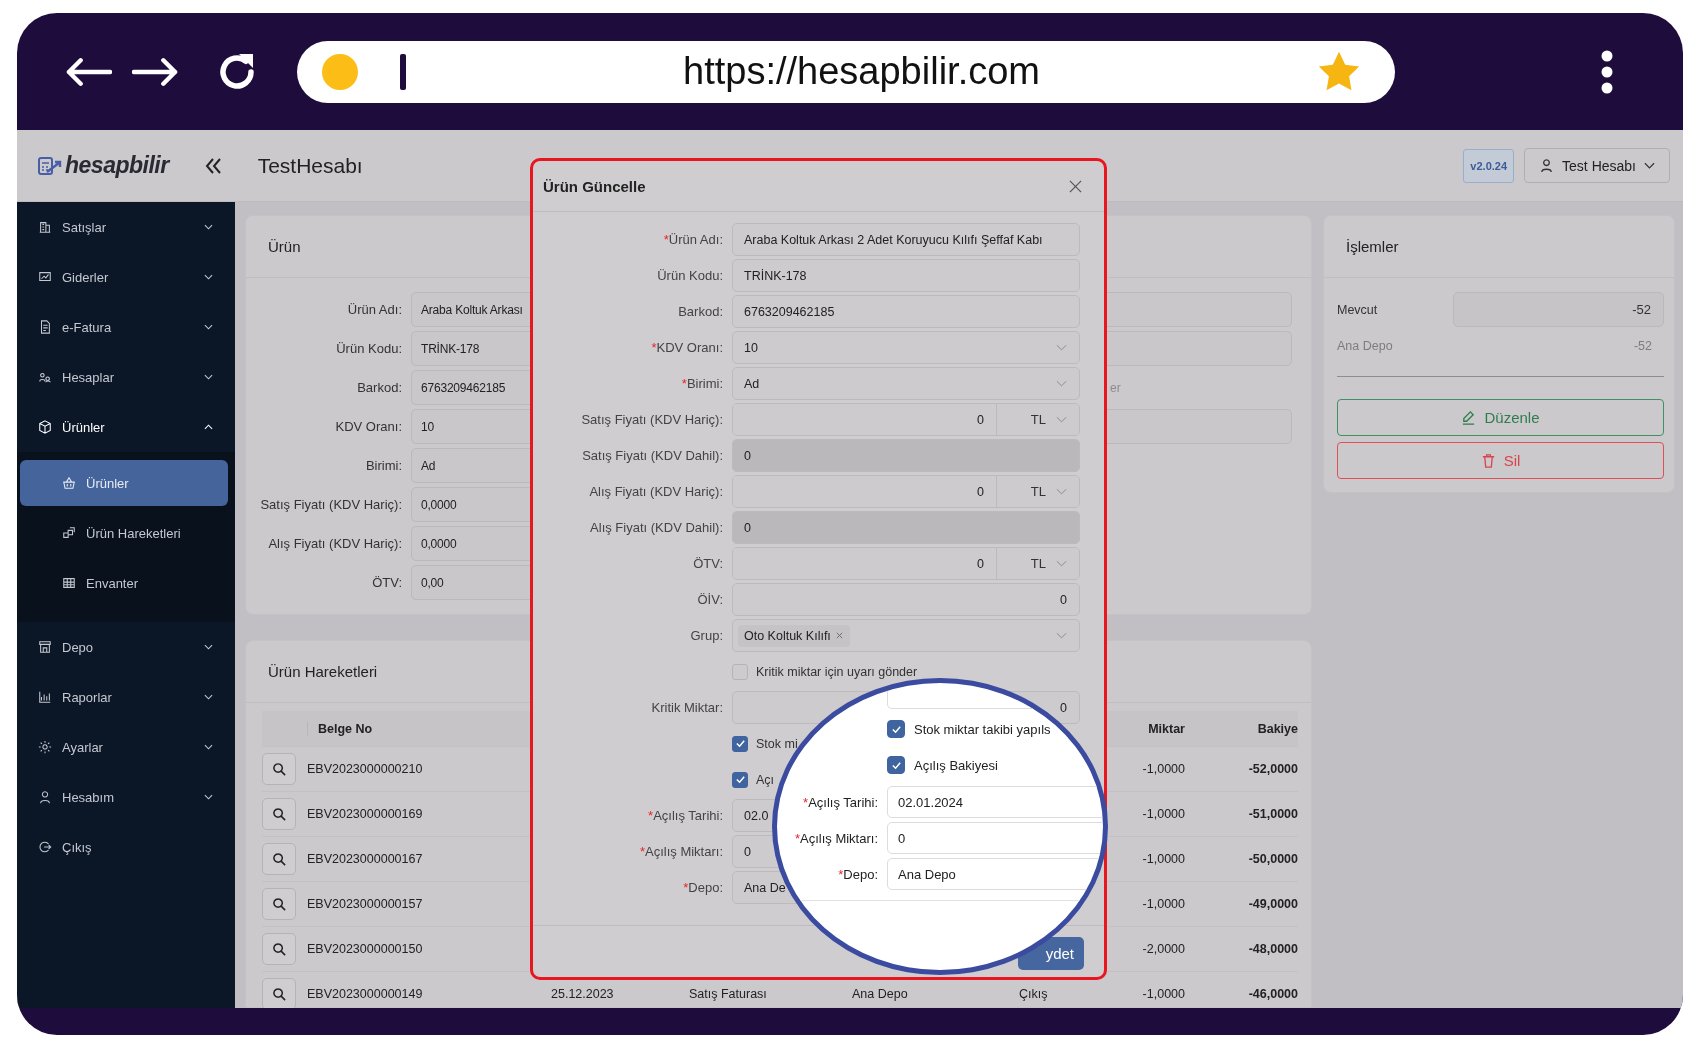 The width and height of the screenshot is (1700, 1050). I want to click on submenu-item: Ürün Hareketleri, so click(124, 533).